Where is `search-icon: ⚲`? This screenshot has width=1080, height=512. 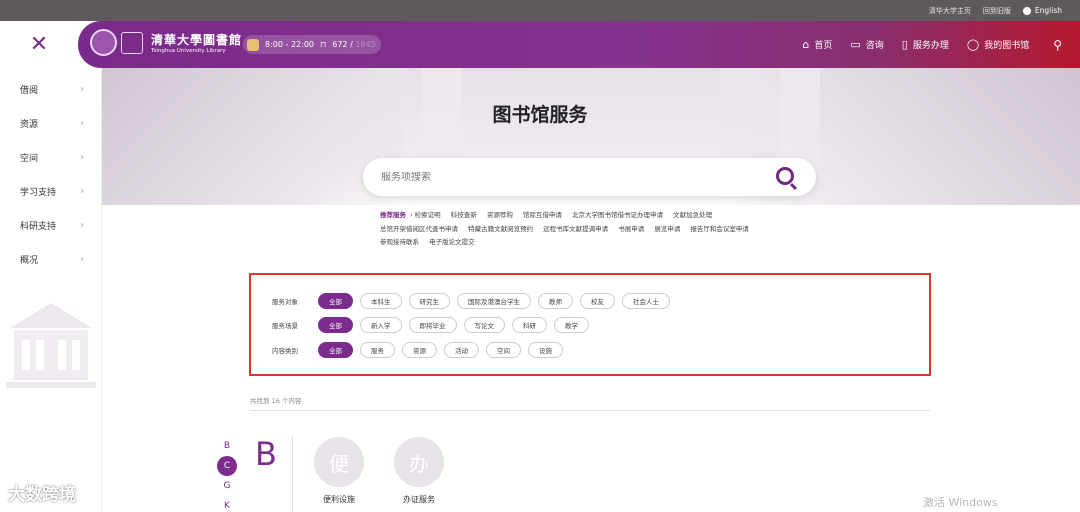
search-icon: ⚲ is located at coordinates (1057, 45).